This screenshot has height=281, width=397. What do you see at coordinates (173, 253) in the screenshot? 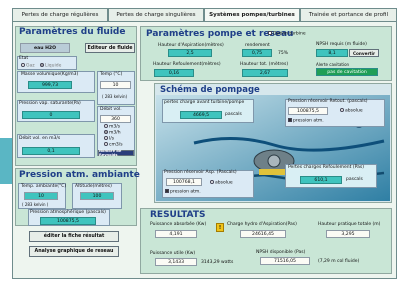
I see `puissance-utile-label: Puissance utile (Kw)` at bounding box center [173, 253].